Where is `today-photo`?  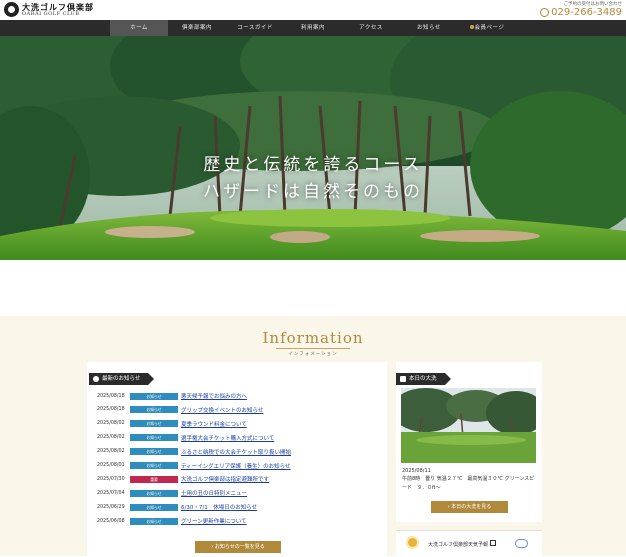
today-photo is located at coordinates (468, 425).